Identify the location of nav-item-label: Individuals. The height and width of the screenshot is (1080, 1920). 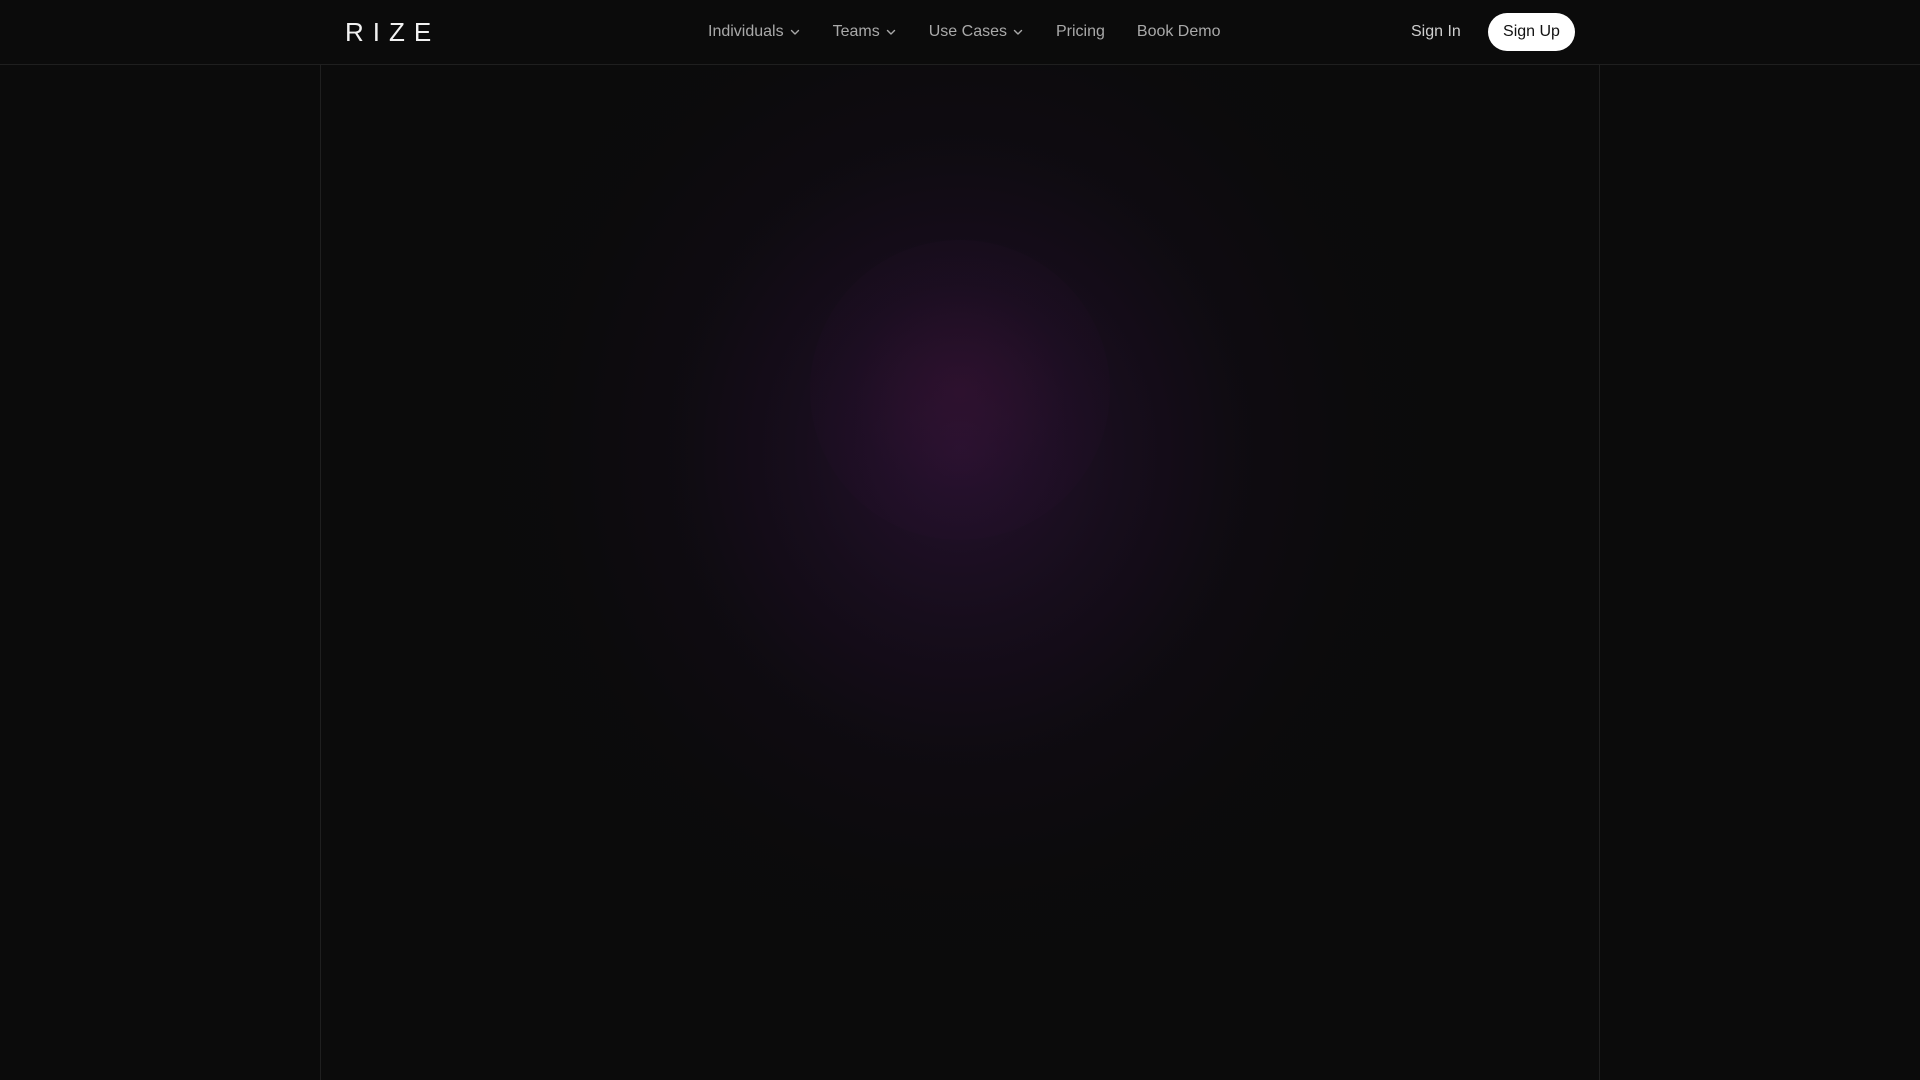
(746, 31).